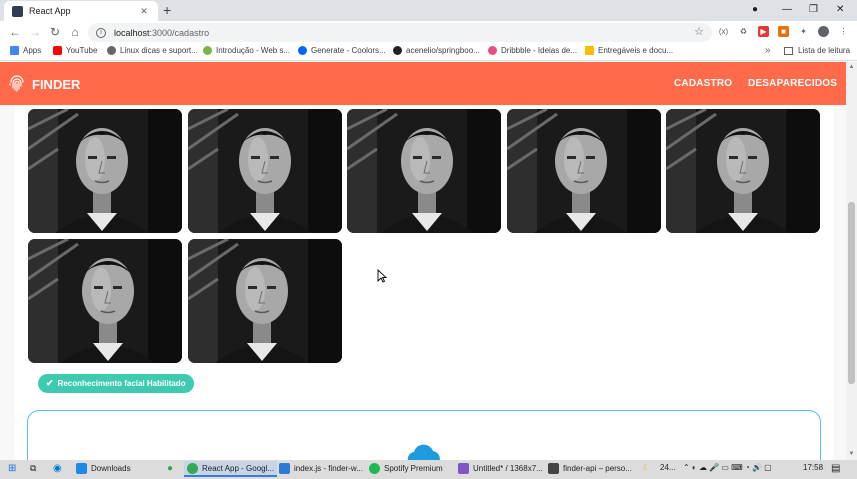 Image resolution: width=857 pixels, height=479 pixels. Describe the element at coordinates (50, 11) in the screenshot. I see `tab-title: React App` at that location.